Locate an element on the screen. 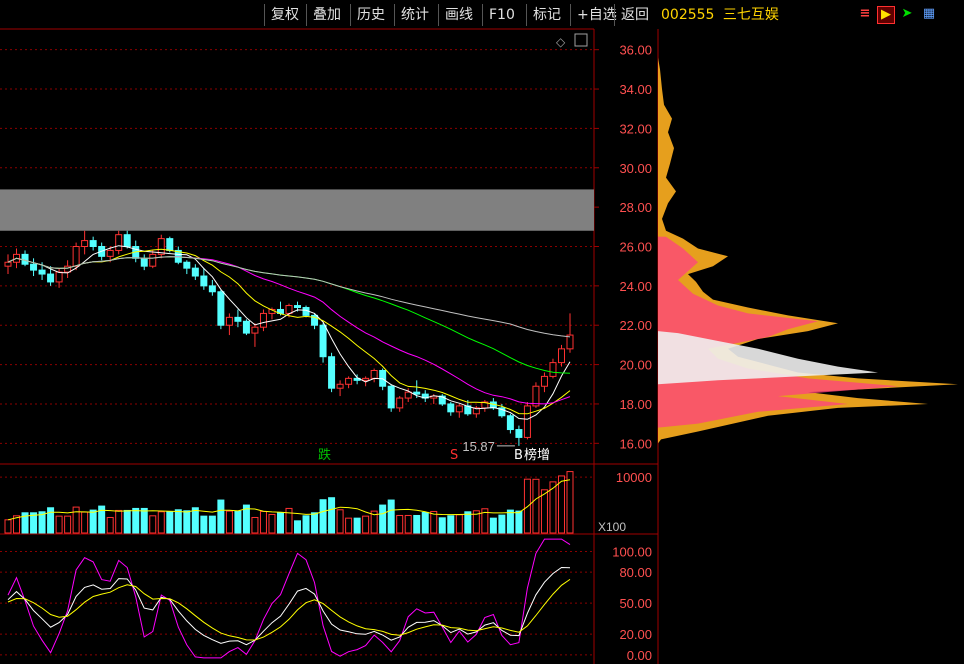 The image size is (964, 664). maximize-icon is located at coordinates (581, 40).